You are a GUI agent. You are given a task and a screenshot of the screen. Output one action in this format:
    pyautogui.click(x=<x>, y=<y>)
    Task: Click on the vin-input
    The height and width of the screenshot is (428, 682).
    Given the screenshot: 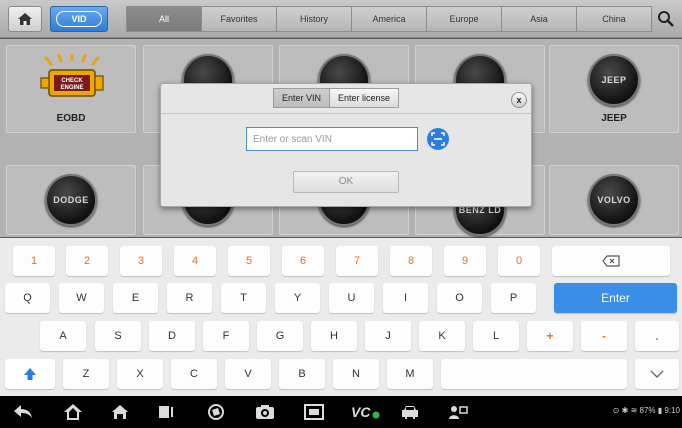 What is the action you would take?
    pyautogui.click(x=332, y=139)
    